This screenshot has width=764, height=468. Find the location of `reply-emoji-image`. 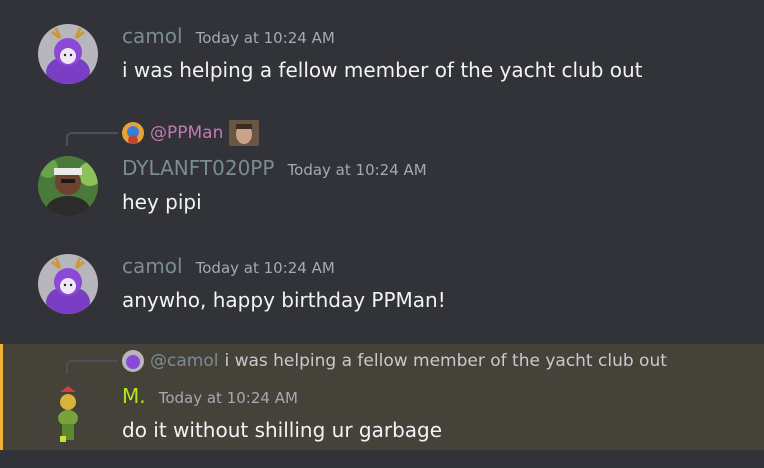

reply-emoji-image is located at coordinates (244, 133).